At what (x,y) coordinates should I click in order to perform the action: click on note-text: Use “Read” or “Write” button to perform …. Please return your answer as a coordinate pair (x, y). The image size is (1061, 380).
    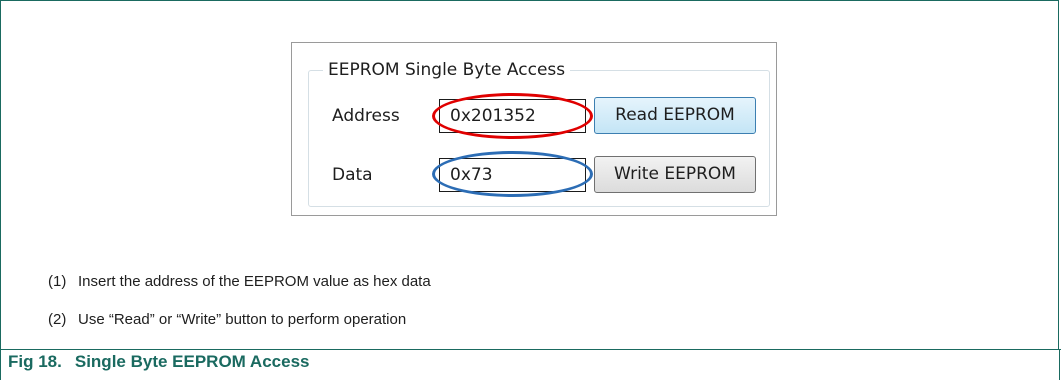
    Looking at the image, I should click on (242, 319).